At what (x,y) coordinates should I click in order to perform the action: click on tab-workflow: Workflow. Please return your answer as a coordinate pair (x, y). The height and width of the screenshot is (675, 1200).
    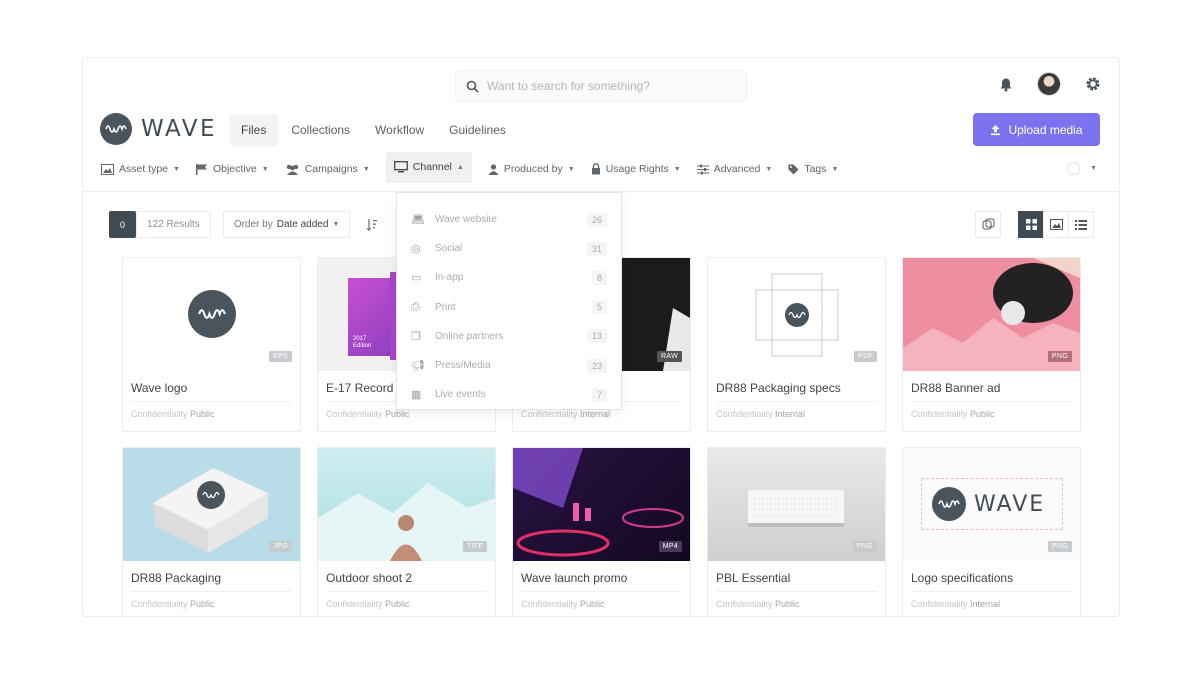
    Looking at the image, I should click on (399, 130).